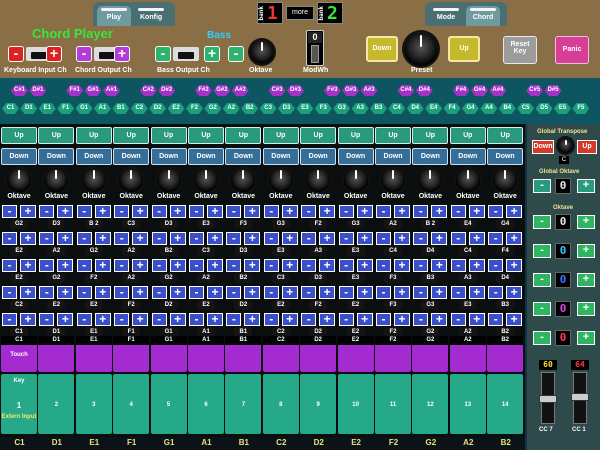  What do you see at coordinates (323, 108) in the screenshot?
I see `key-f3: F3` at bounding box center [323, 108].